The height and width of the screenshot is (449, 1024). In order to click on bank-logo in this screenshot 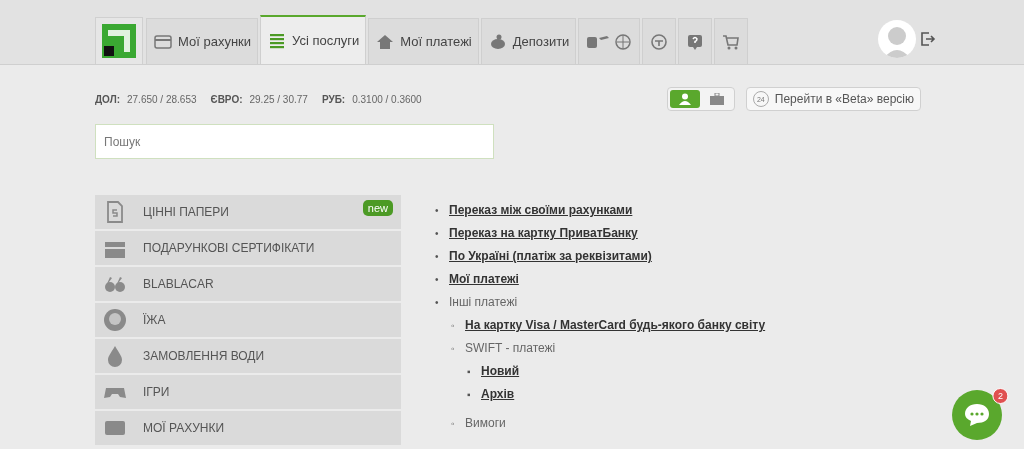, I will do `click(119, 40)`.